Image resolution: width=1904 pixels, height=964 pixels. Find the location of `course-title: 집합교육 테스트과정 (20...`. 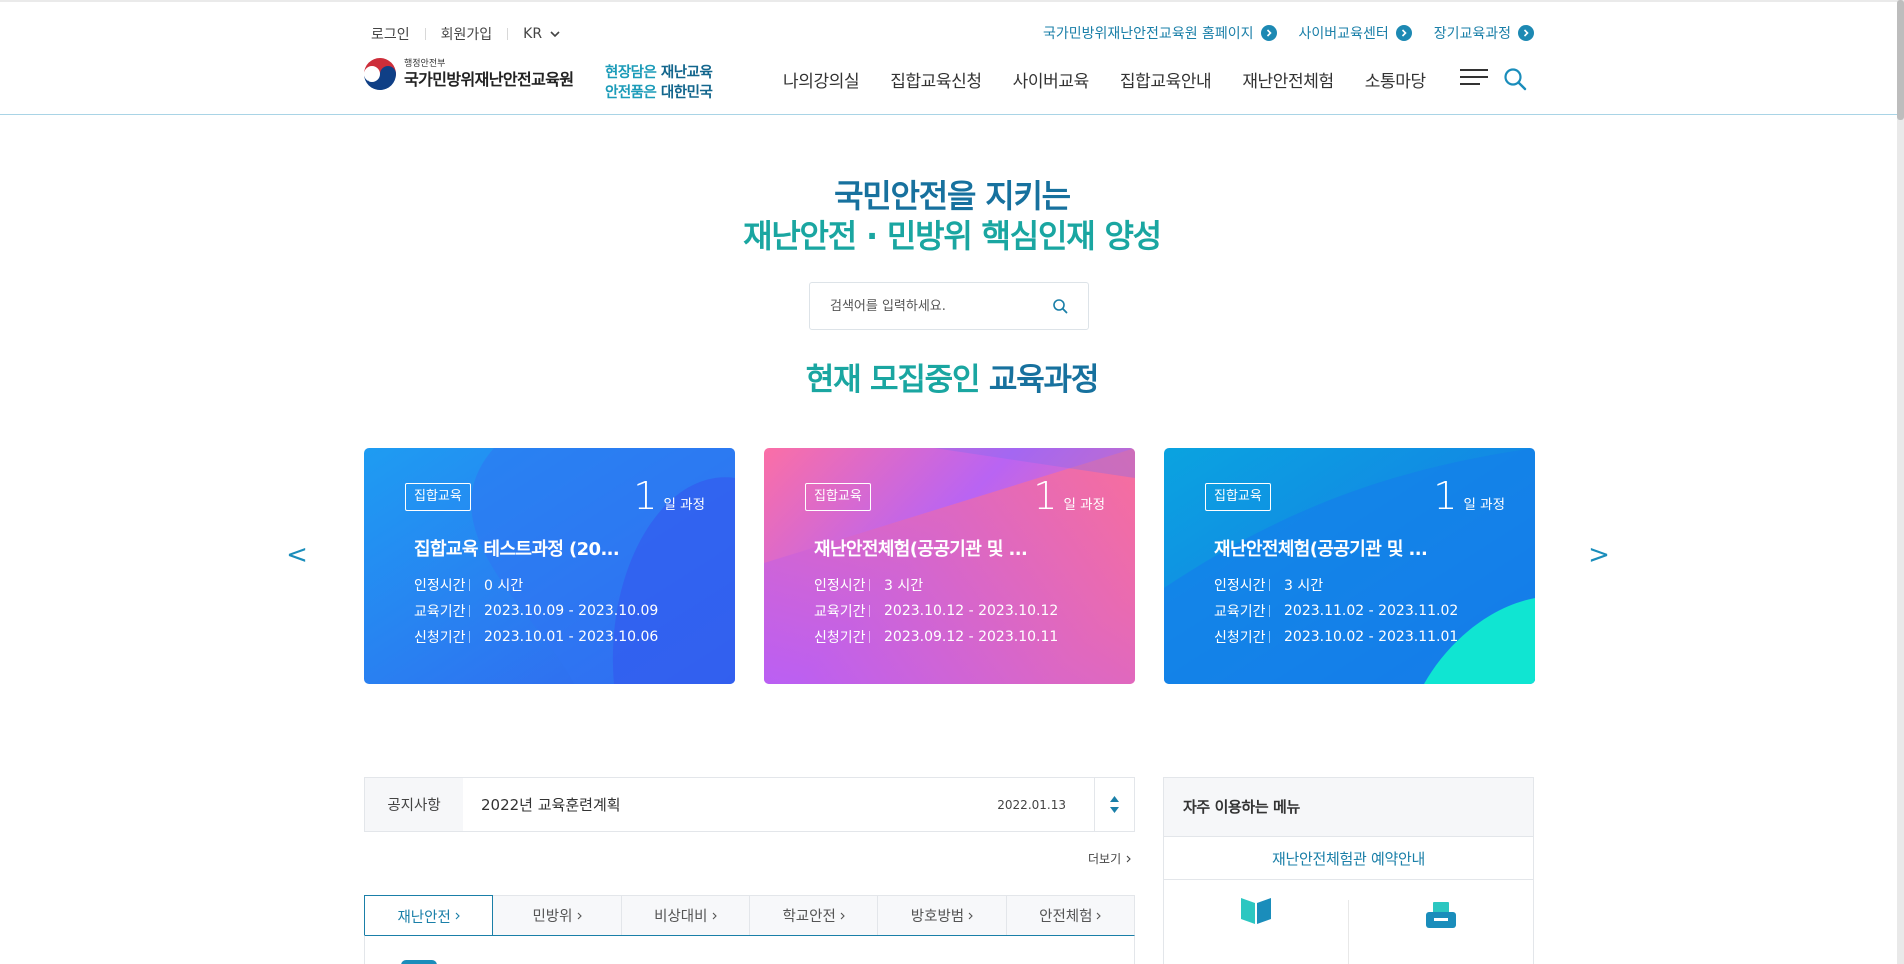

course-title: 집합교육 테스트과정 (20... is located at coordinates (517, 548).